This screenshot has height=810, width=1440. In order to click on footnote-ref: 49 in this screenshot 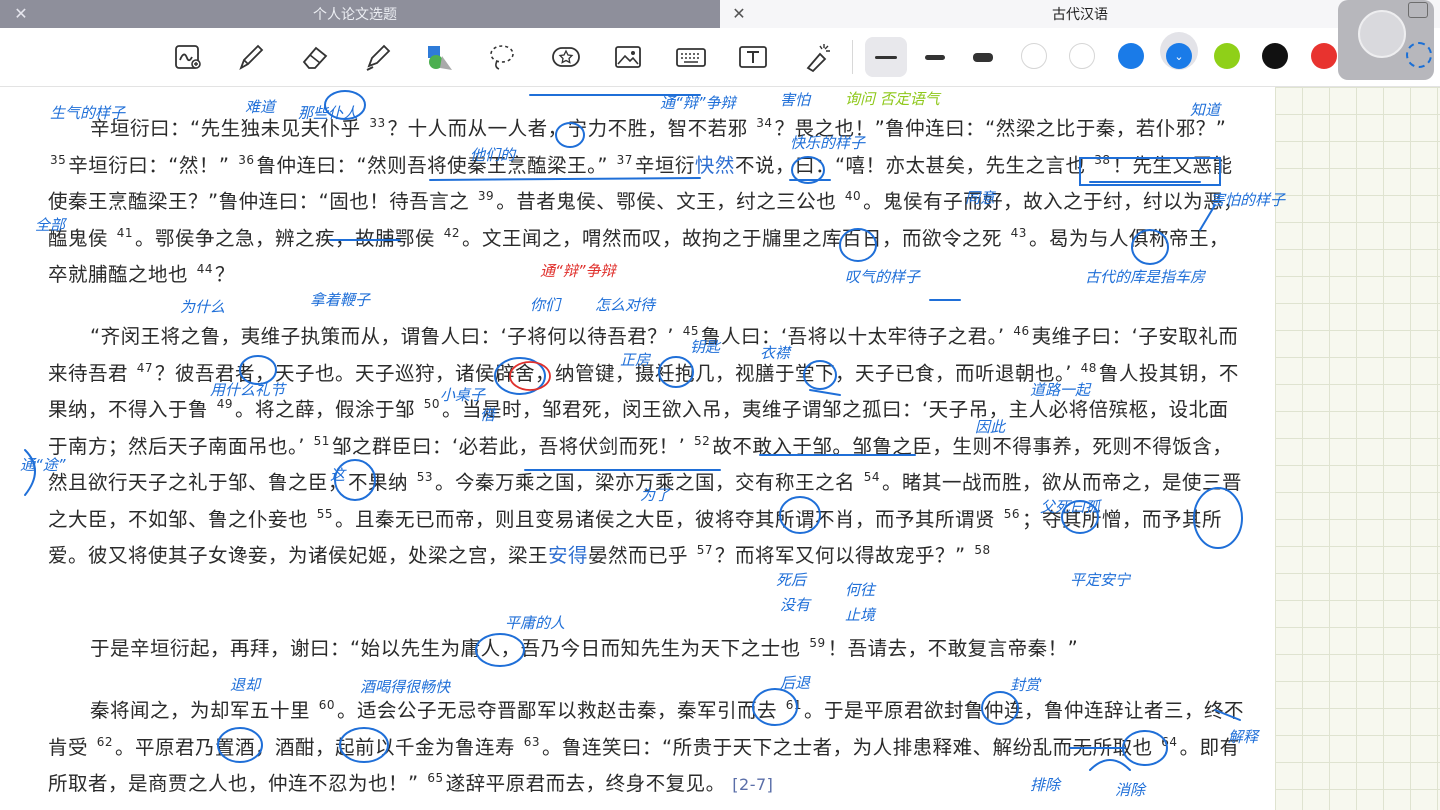, I will do `click(225, 404)`.